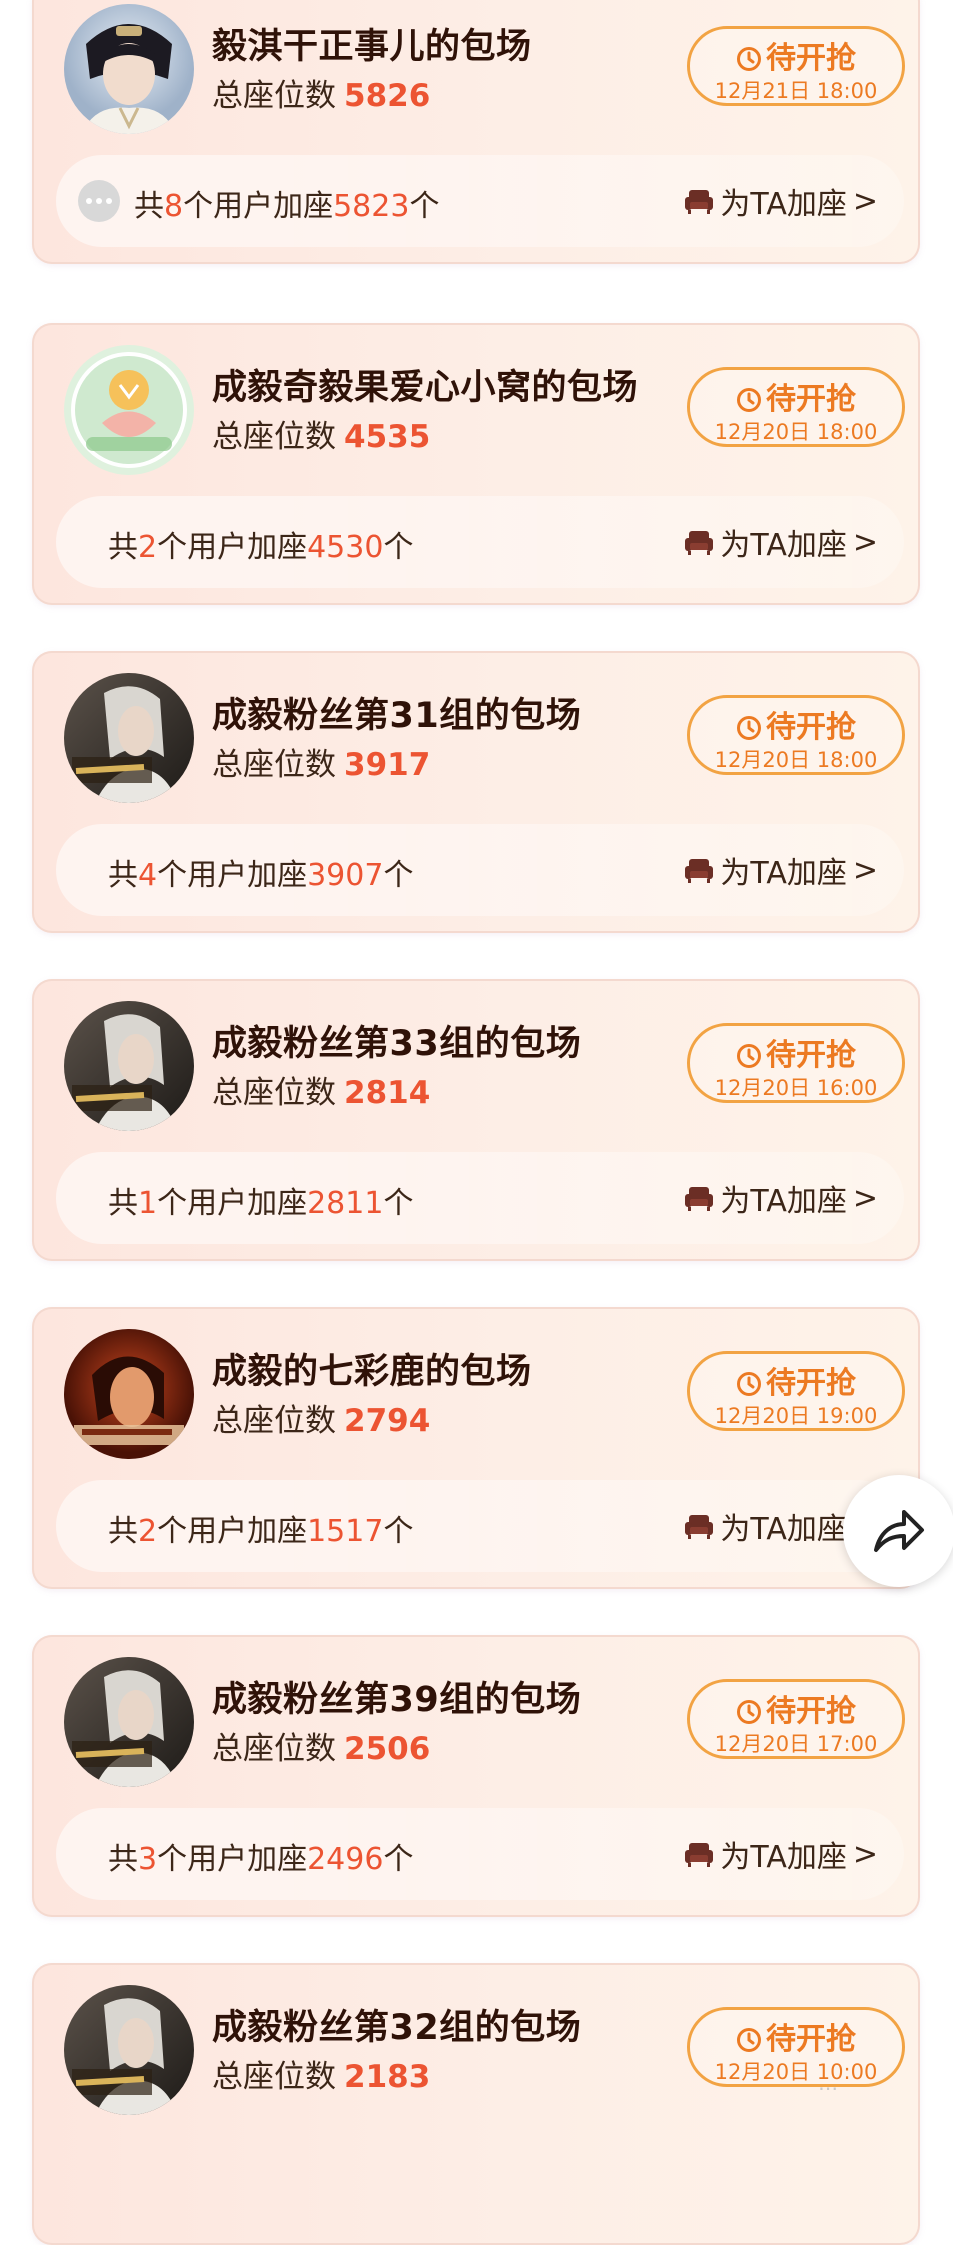  I want to click on status-time: 12月21日 18:00, so click(796, 91).